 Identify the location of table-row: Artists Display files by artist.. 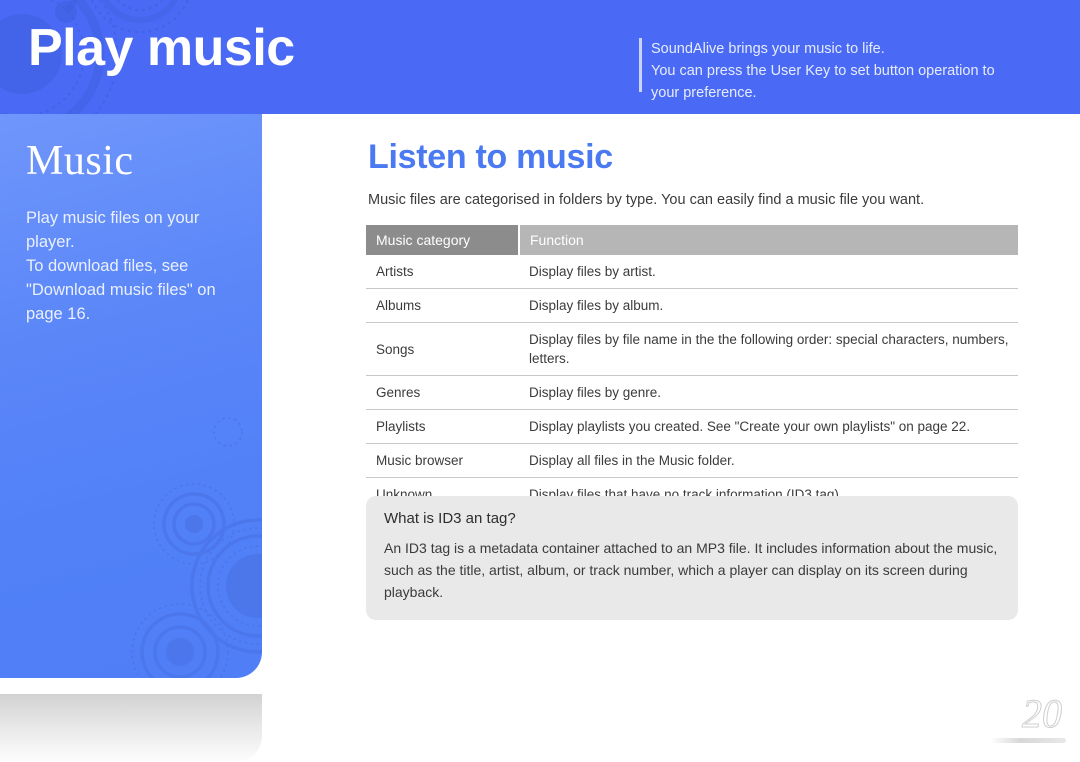
(692, 272).